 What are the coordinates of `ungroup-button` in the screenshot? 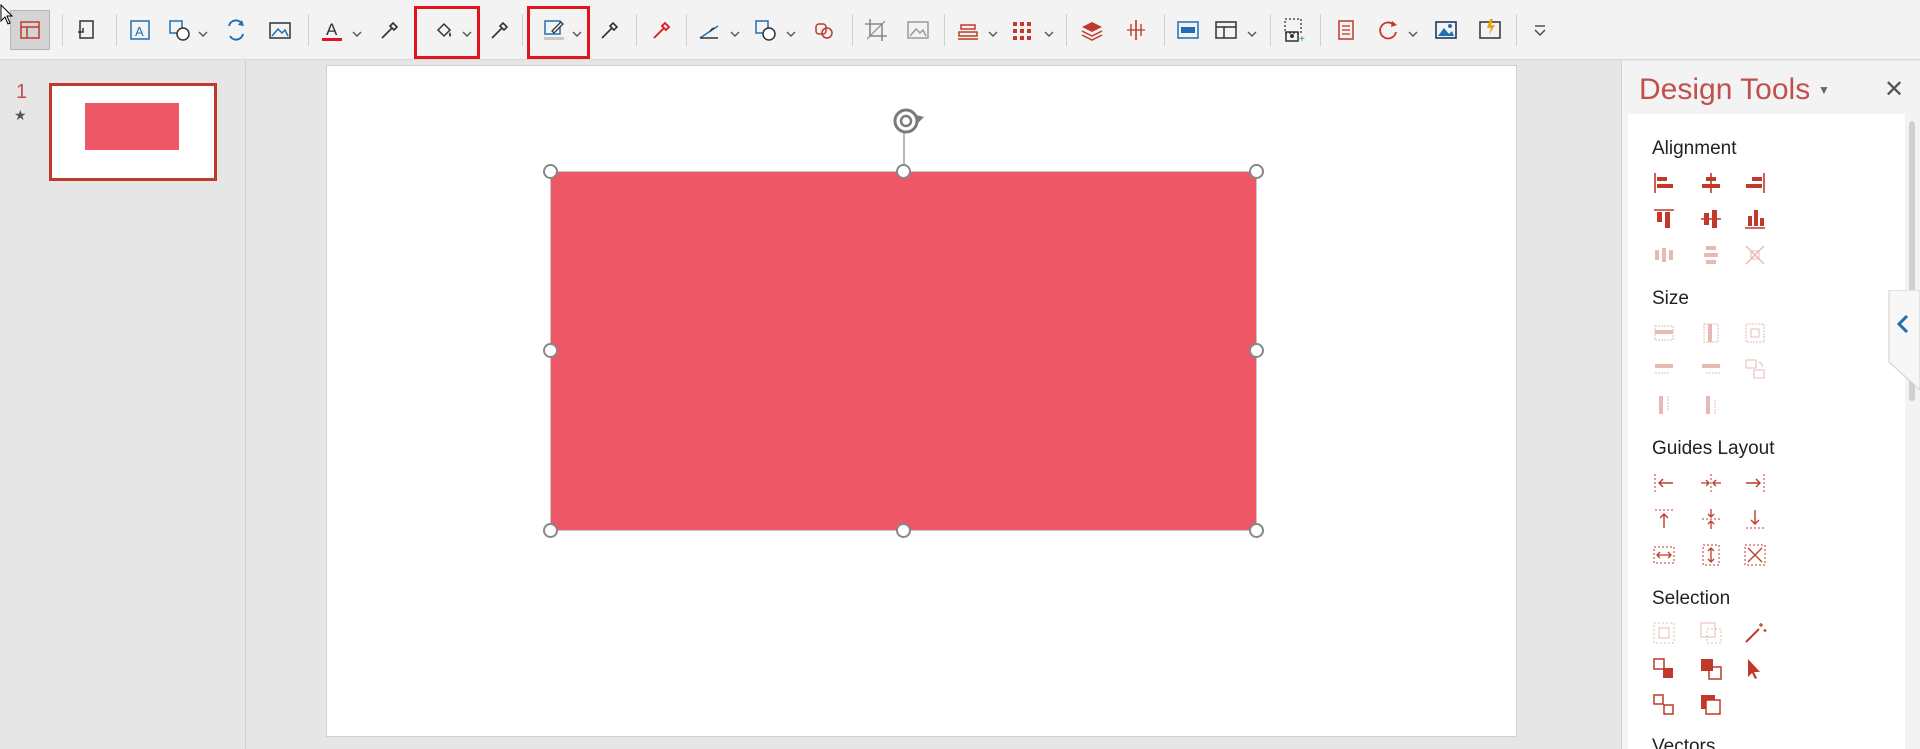 It's located at (824, 30).